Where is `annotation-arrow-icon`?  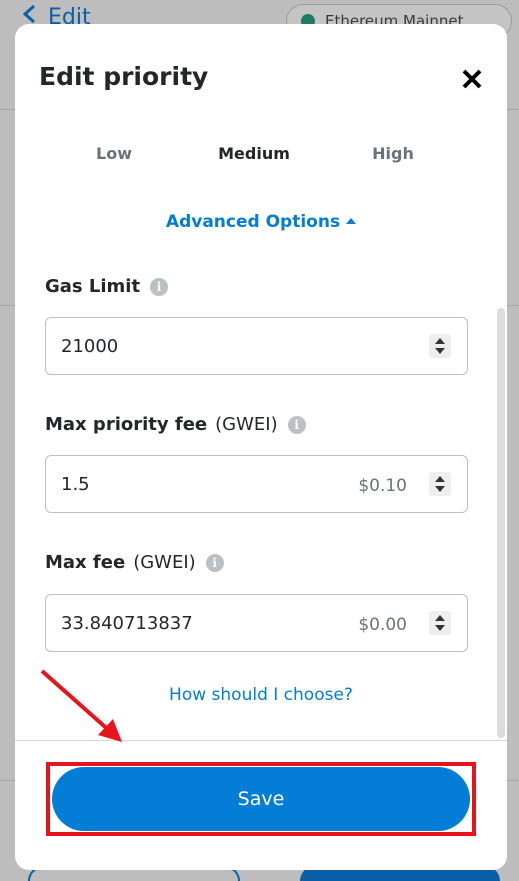 annotation-arrow-icon is located at coordinates (81, 705).